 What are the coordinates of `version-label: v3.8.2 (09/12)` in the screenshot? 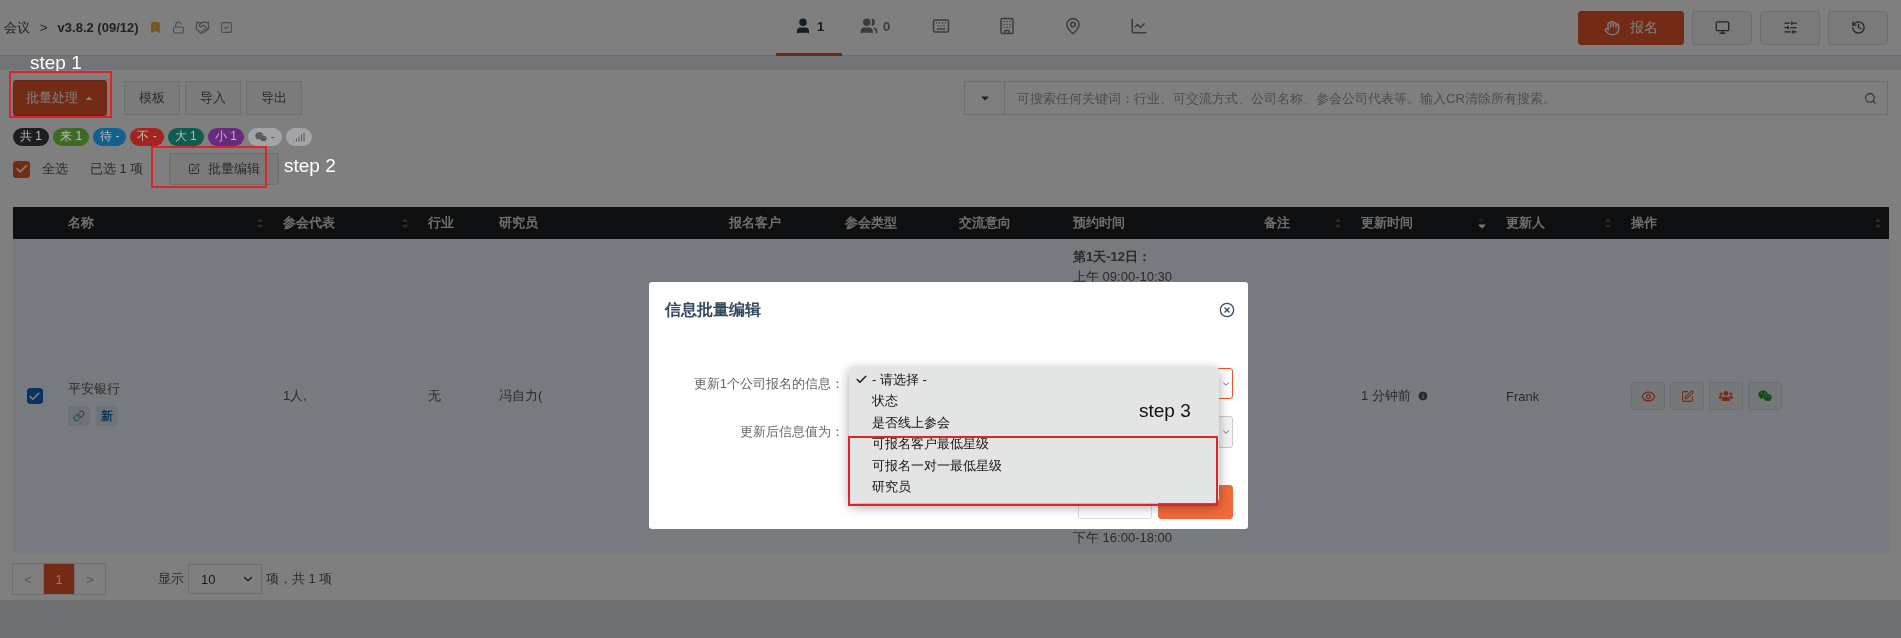 It's located at (98, 27).